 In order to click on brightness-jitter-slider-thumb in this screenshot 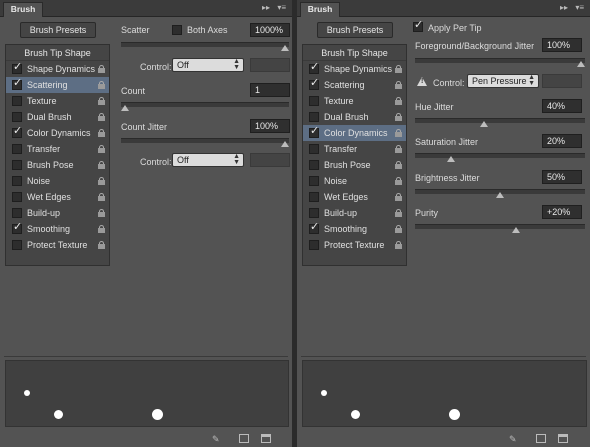, I will do `click(500, 195)`.